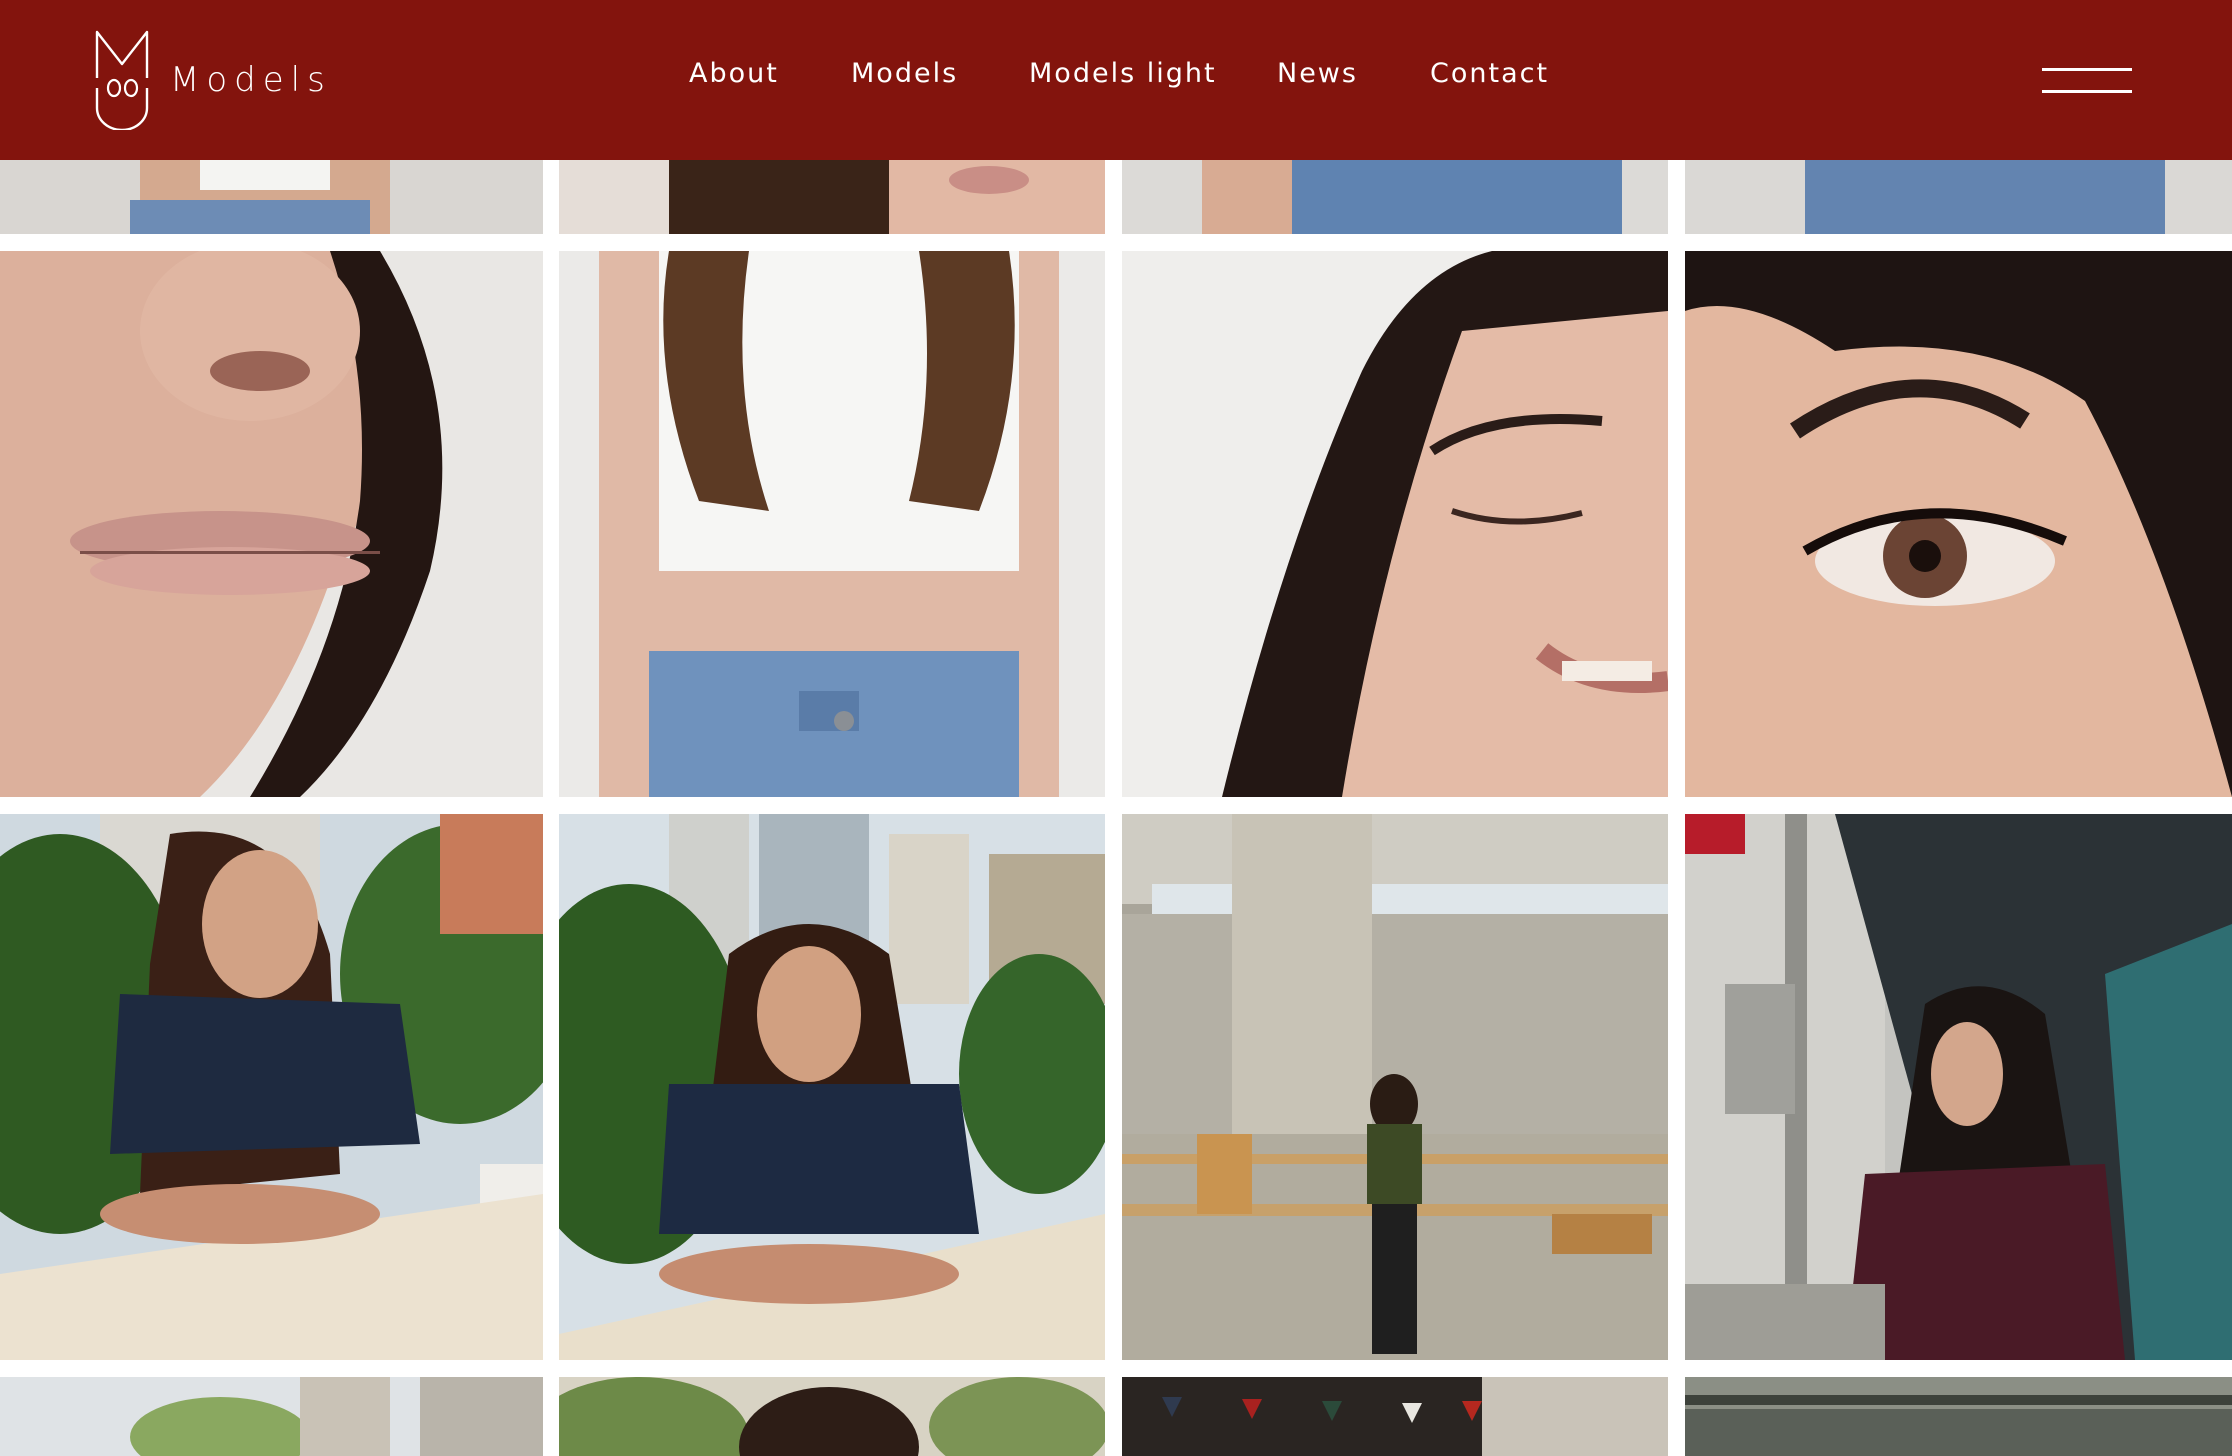  I want to click on photo-nose-lips, so click(271, 524).